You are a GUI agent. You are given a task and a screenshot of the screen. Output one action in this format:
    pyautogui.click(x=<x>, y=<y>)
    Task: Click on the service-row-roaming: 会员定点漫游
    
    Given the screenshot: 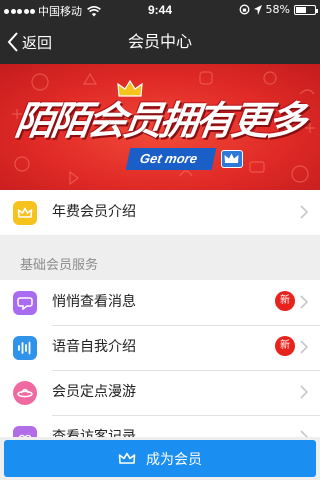 What is the action you would take?
    pyautogui.click(x=160, y=392)
    